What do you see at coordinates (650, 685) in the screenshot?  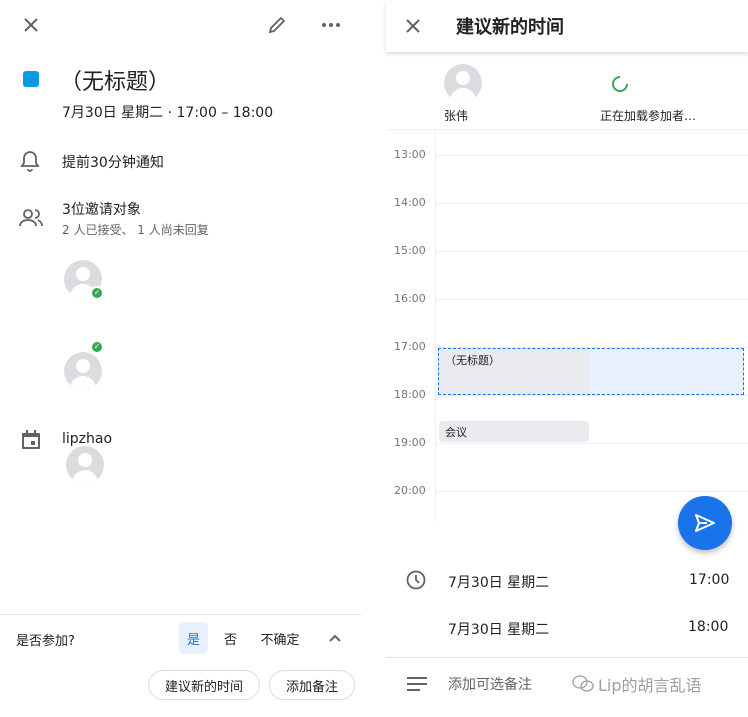 I see `watermark: Lip的胡言乱语` at bounding box center [650, 685].